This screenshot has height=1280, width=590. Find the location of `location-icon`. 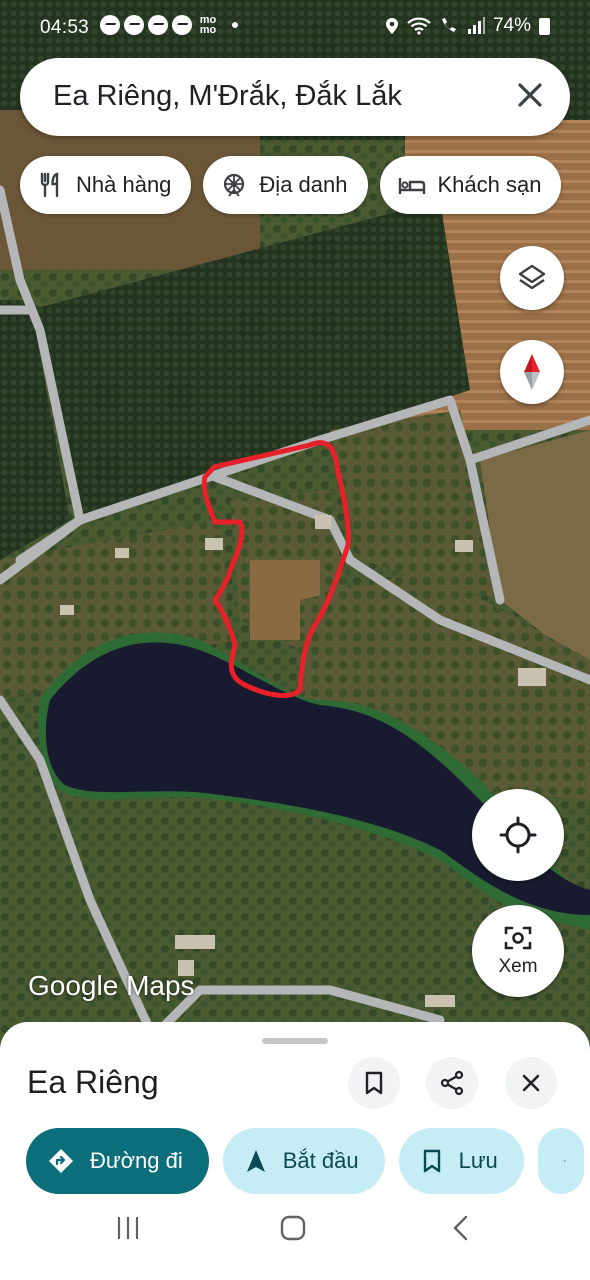

location-icon is located at coordinates (391, 26).